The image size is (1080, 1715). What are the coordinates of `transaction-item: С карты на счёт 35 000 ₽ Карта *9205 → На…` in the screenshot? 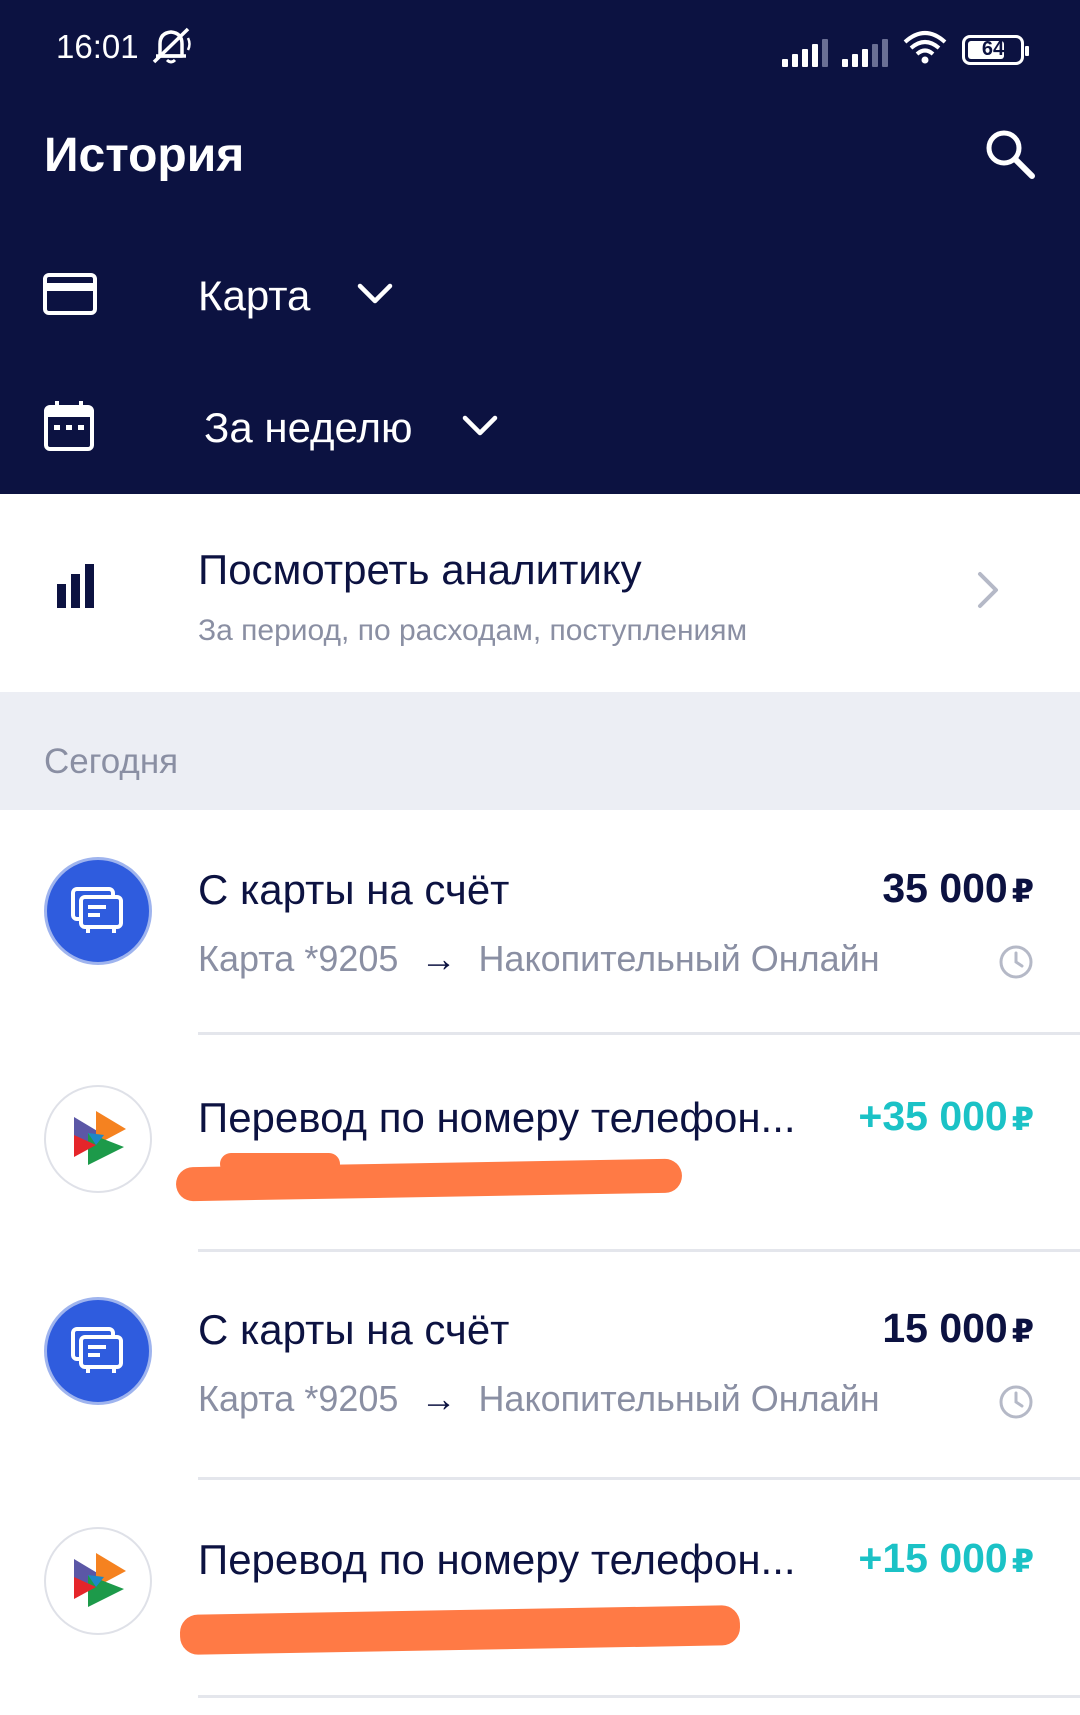 It's located at (540, 922).